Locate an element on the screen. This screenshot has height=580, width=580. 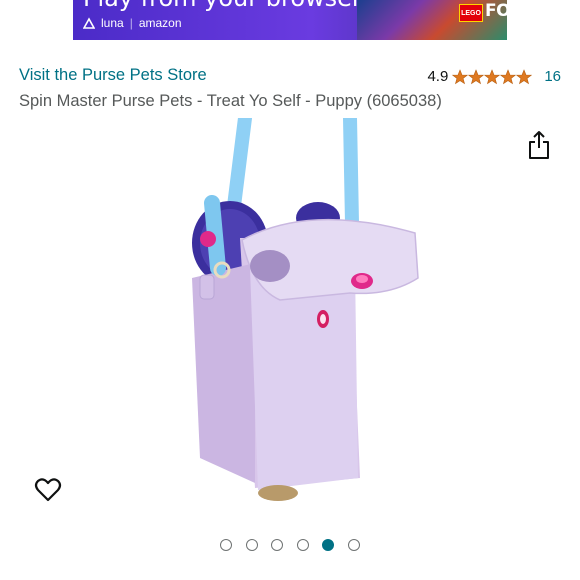
ad-brands: luna | amazon is located at coordinates (132, 23).